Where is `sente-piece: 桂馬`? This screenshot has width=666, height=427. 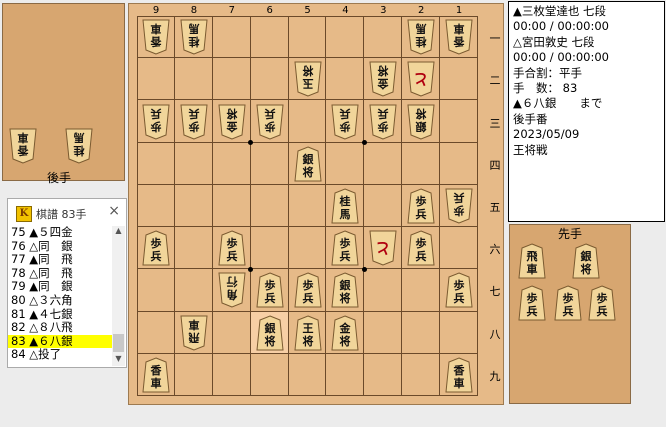
sente-piece: 桂馬 is located at coordinates (345, 206).